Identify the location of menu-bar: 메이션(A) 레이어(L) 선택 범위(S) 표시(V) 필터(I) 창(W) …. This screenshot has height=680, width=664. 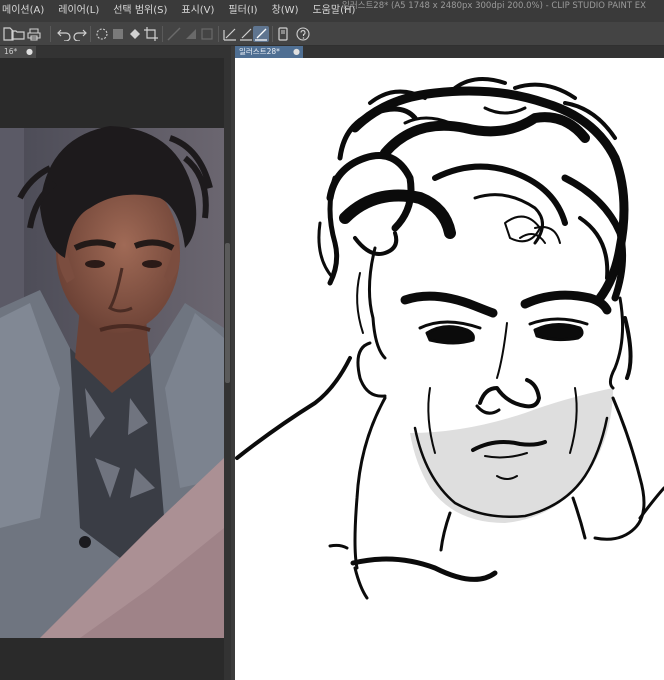
(332, 11).